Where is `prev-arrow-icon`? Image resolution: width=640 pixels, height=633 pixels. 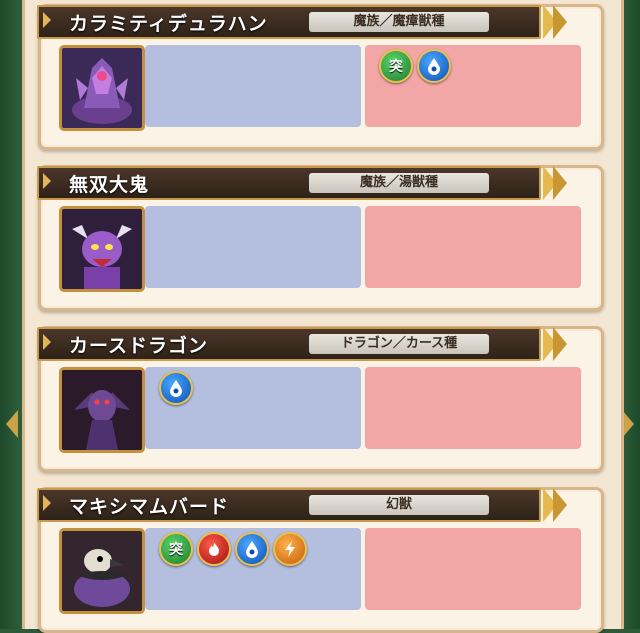 prev-arrow-icon is located at coordinates (12, 424).